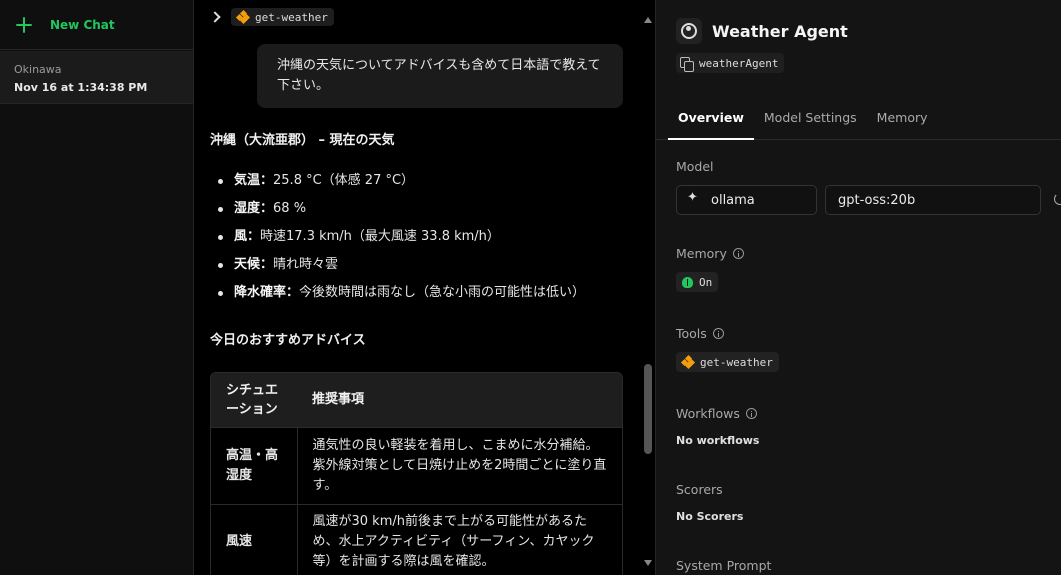  What do you see at coordinates (933, 200) in the screenshot?
I see `model-name-input: gpt-oss:20b` at bounding box center [933, 200].